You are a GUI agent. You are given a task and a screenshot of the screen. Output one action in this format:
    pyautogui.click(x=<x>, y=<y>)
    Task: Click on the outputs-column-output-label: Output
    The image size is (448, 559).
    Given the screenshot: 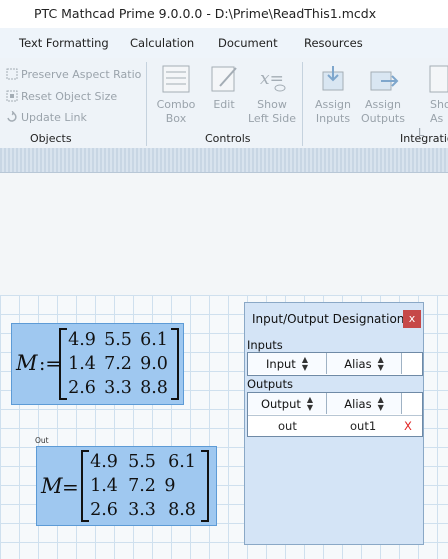 What is the action you would take?
    pyautogui.click(x=280, y=403)
    